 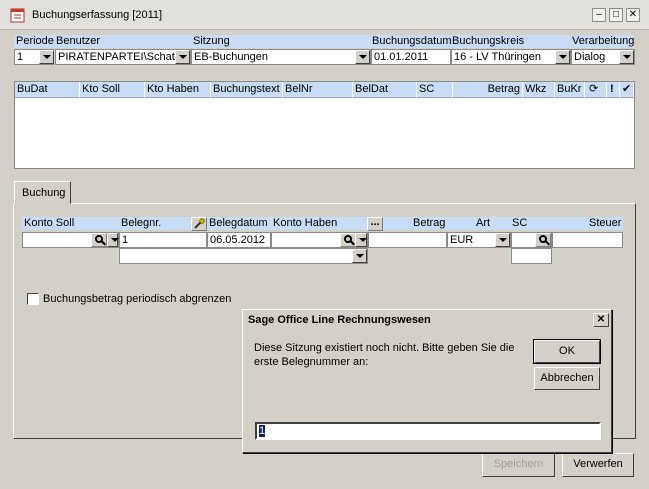 I want to click on benutzer-select: PIRATENPARTEI\Schatzm, so click(x=123, y=57).